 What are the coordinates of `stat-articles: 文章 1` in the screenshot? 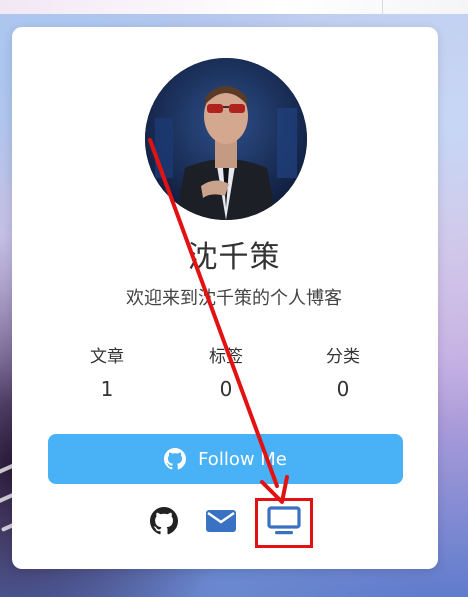 It's located at (107, 375).